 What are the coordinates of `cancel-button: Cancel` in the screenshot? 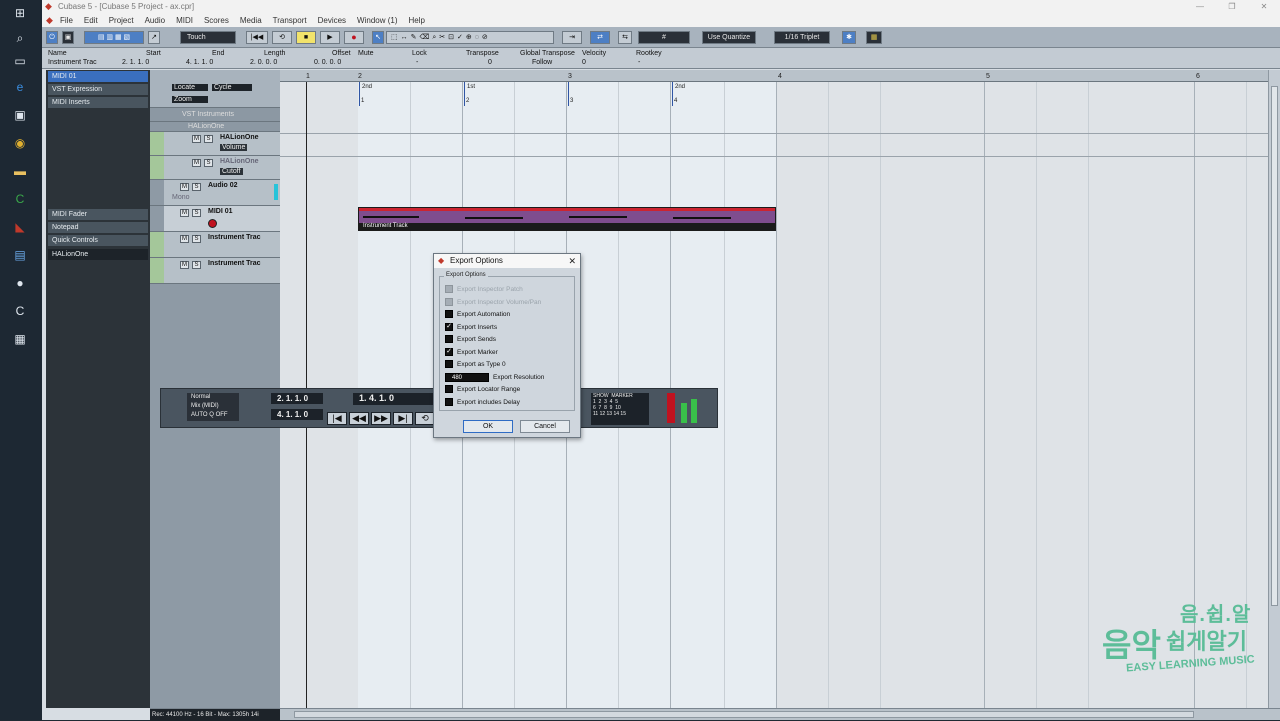 It's located at (545, 426).